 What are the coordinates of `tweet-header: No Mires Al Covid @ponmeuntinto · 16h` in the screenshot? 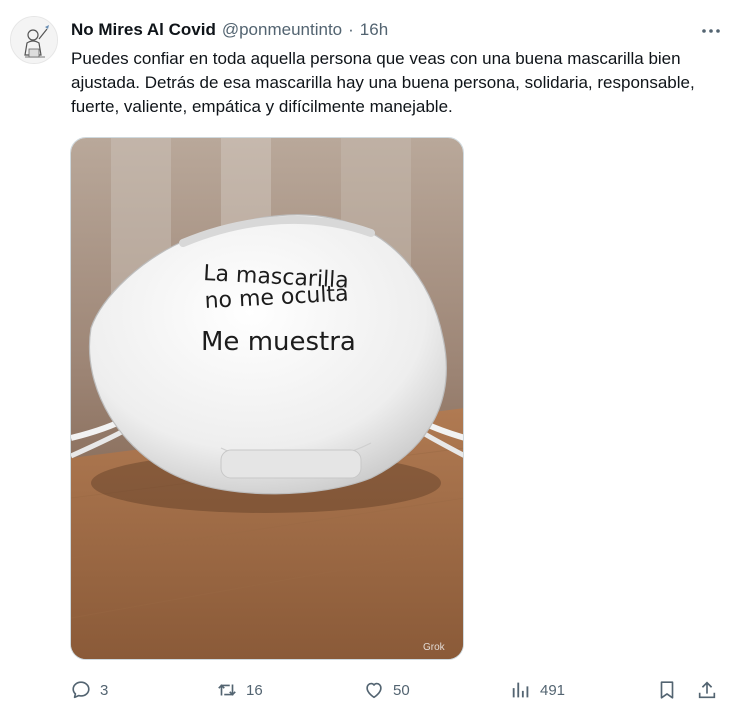 It's located at (229, 31).